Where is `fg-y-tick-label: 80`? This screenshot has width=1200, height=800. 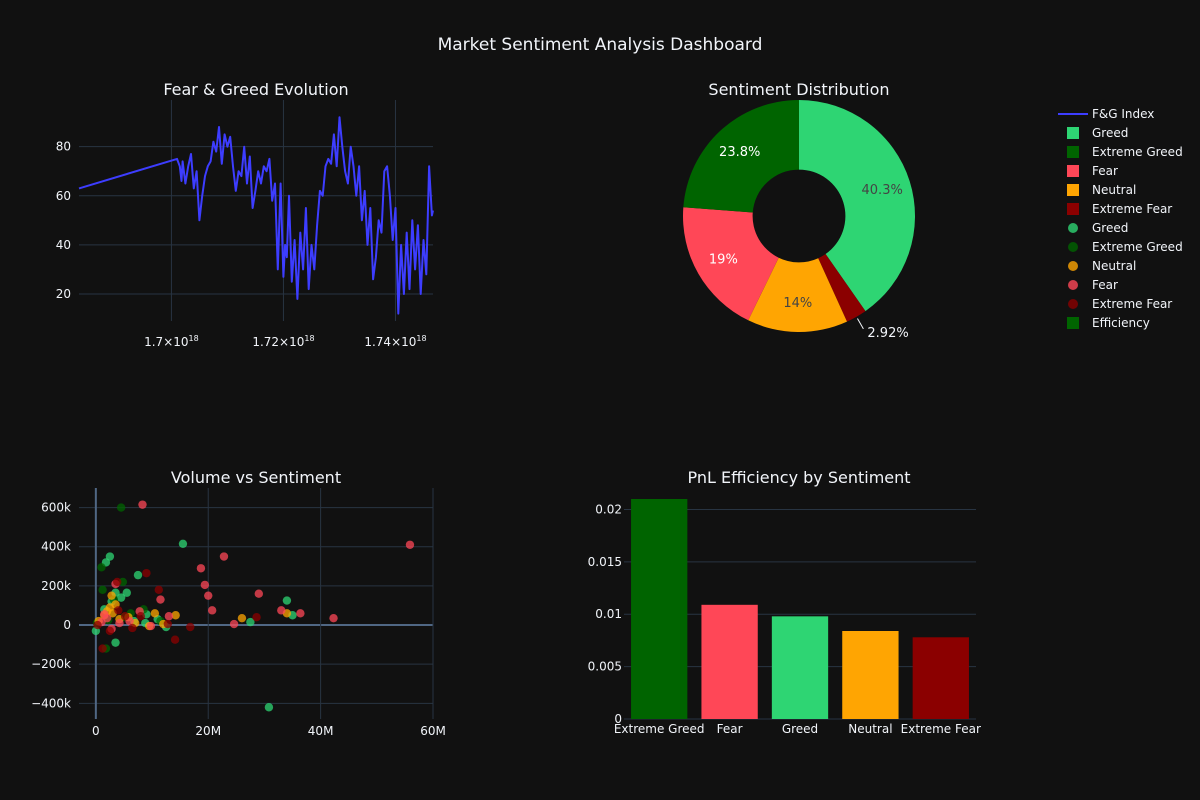 fg-y-tick-label: 80 is located at coordinates (63, 147).